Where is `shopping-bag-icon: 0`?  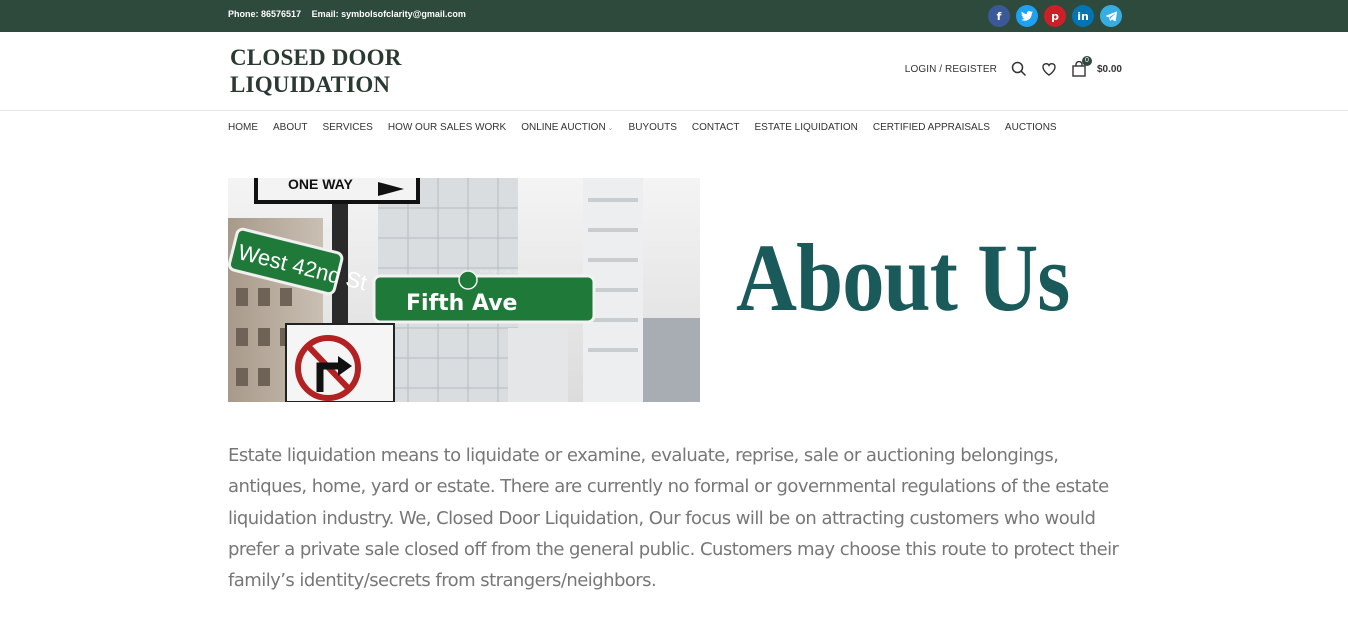
shopping-bag-icon: 0 is located at coordinates (1081, 66).